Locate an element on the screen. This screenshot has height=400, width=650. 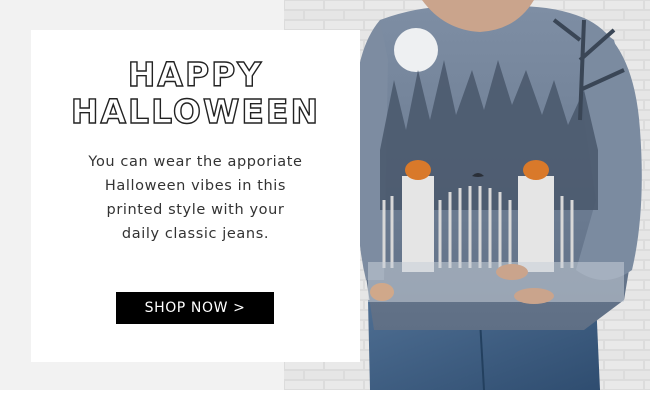
headline: HAPPY HALLOWEEN is located at coordinates (195, 93).